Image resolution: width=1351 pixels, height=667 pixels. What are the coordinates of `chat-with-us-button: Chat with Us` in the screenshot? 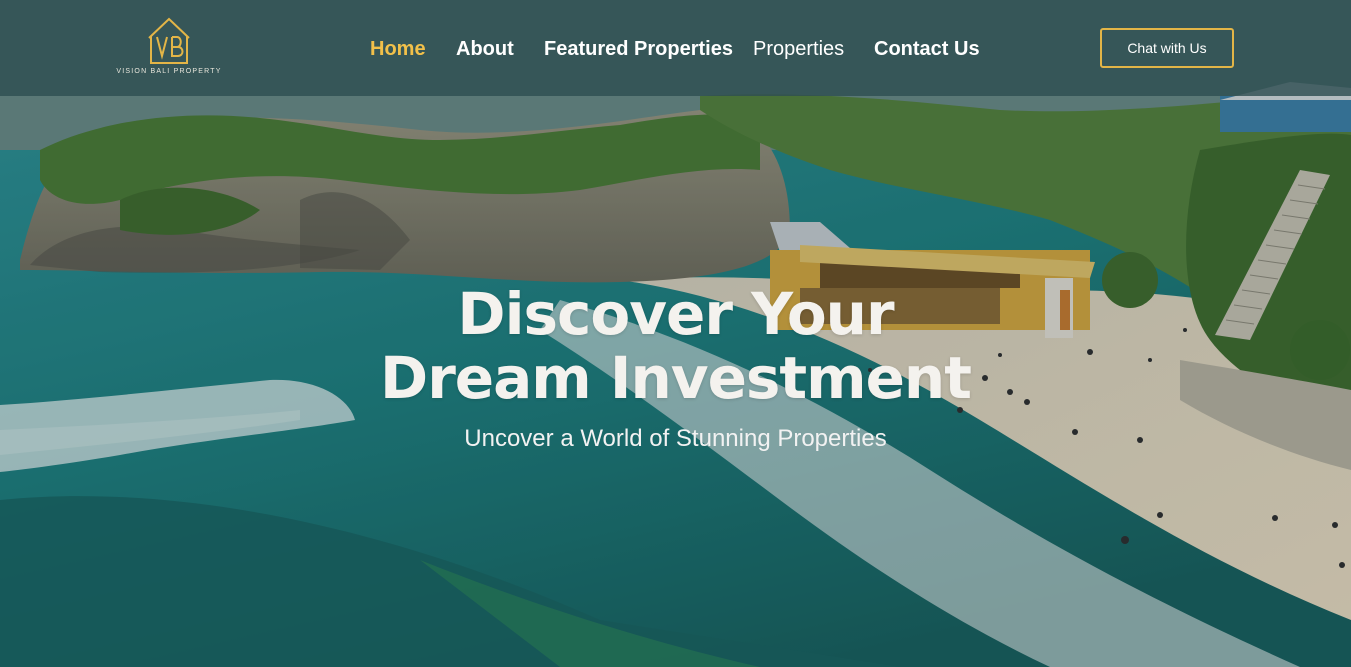 It's located at (1167, 48).